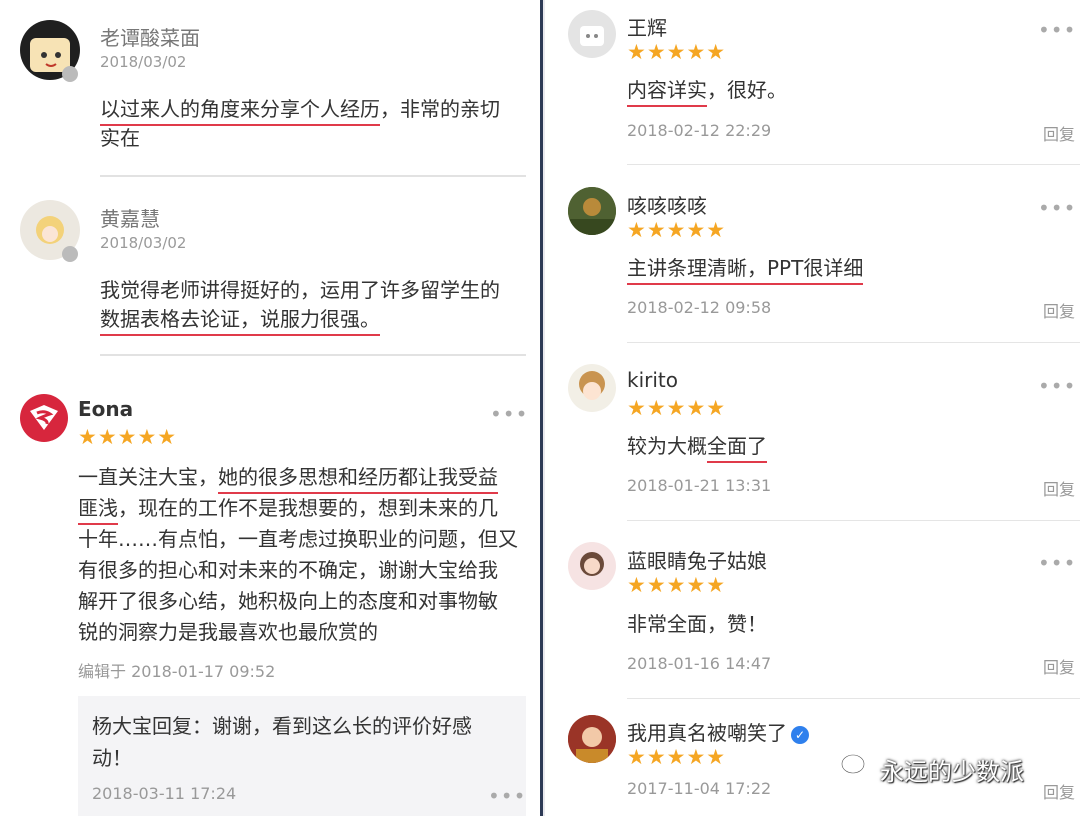  I want to click on comment-date: 2017-11-04 17:22, so click(699, 788).